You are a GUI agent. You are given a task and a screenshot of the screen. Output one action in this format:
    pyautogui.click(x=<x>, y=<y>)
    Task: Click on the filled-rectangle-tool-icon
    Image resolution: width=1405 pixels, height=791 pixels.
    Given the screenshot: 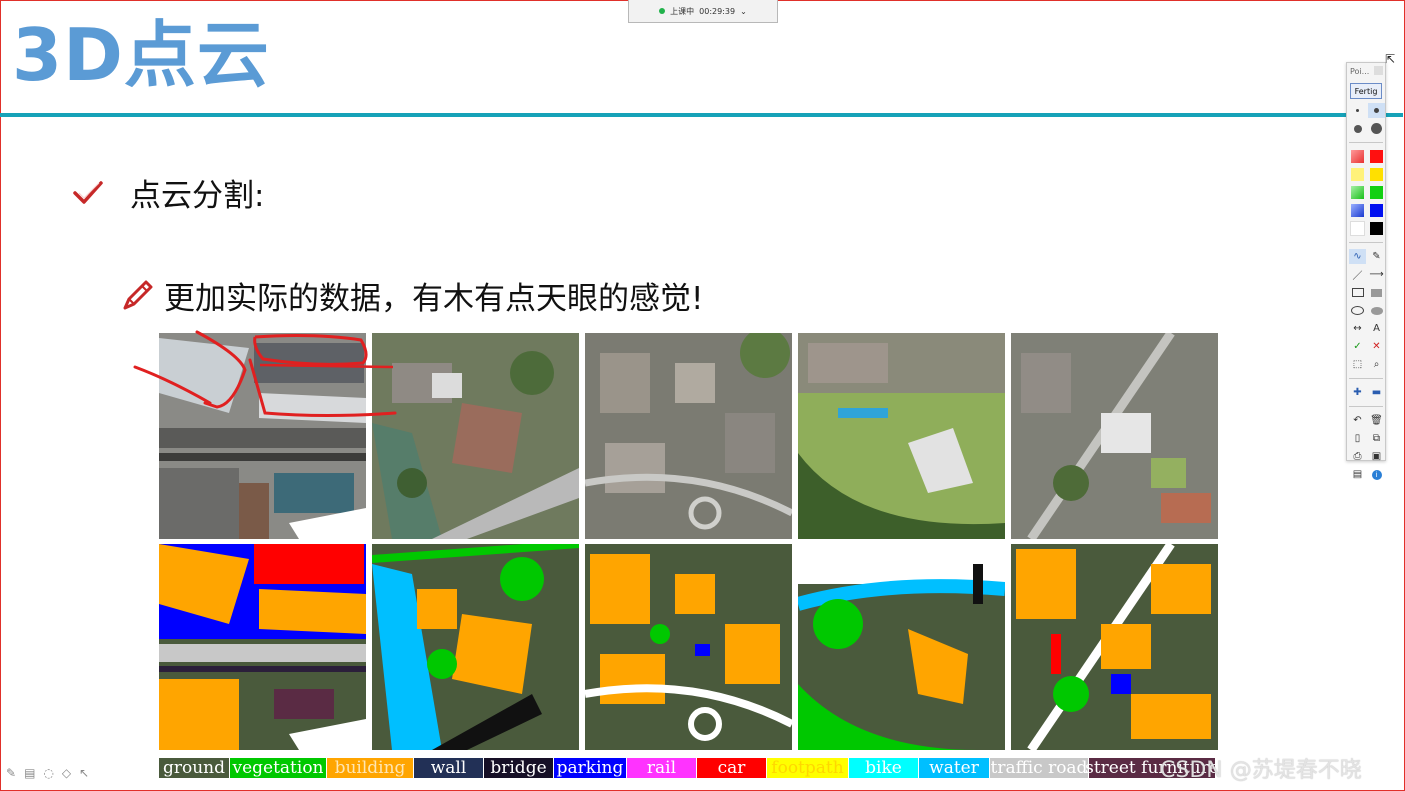 What is the action you would take?
    pyautogui.click(x=1376, y=292)
    